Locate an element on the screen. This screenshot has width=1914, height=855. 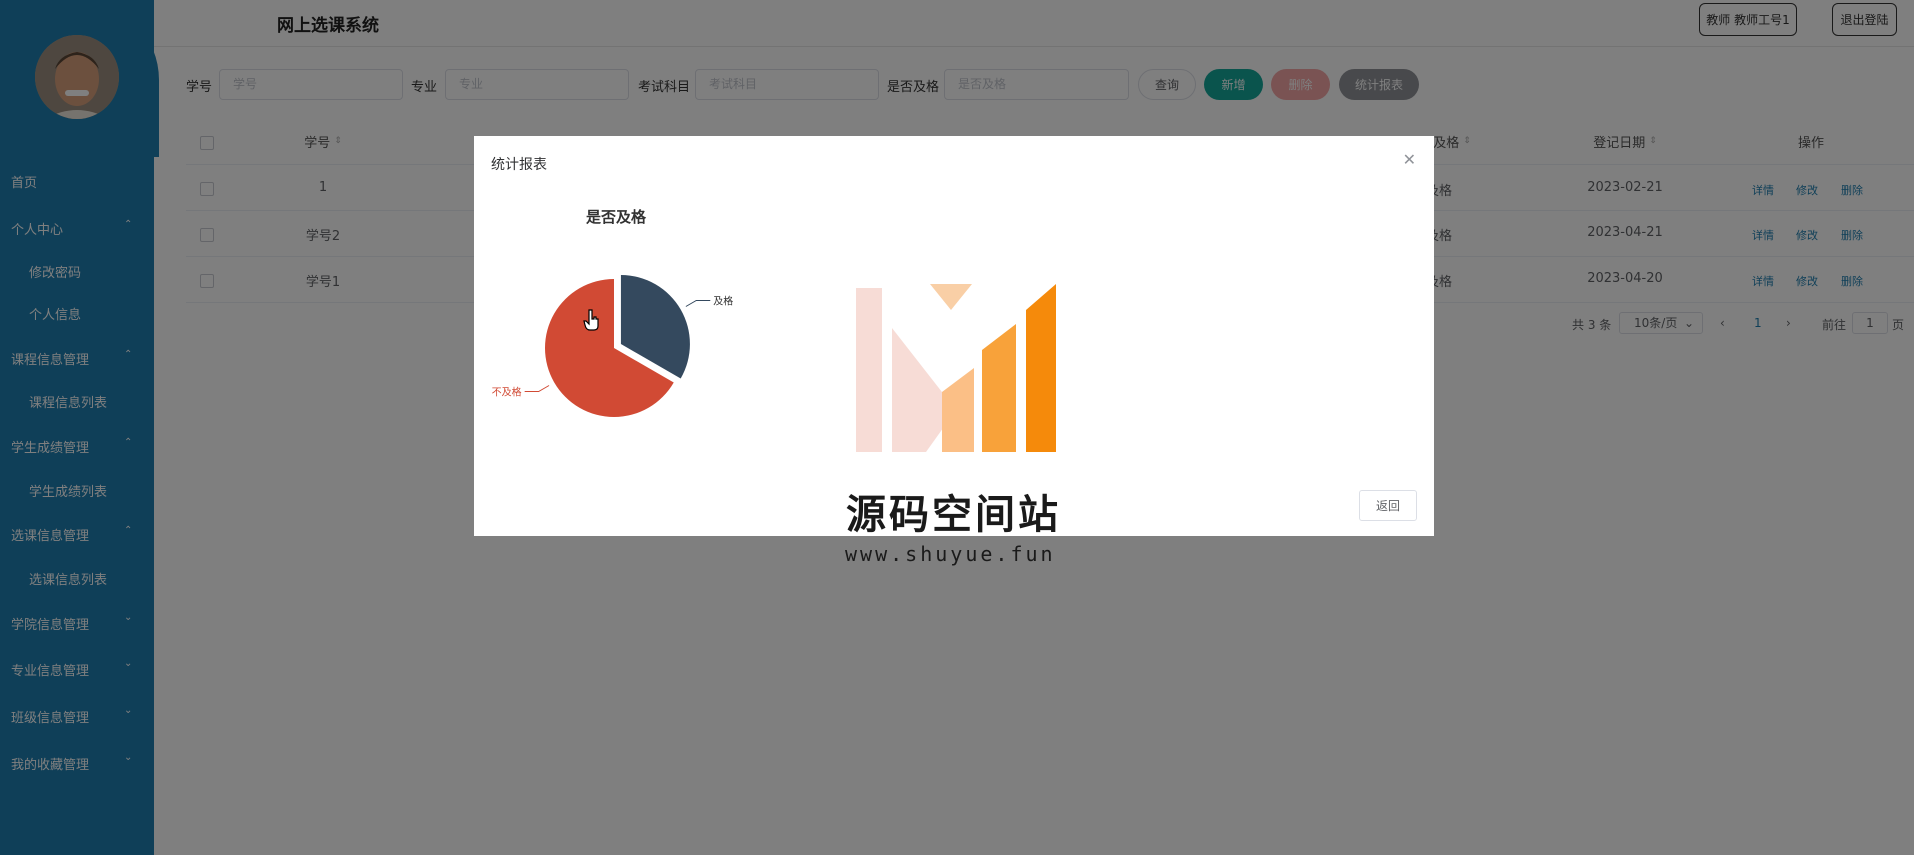
watermark-text: 源码空间站 is located at coordinates (953, 515).